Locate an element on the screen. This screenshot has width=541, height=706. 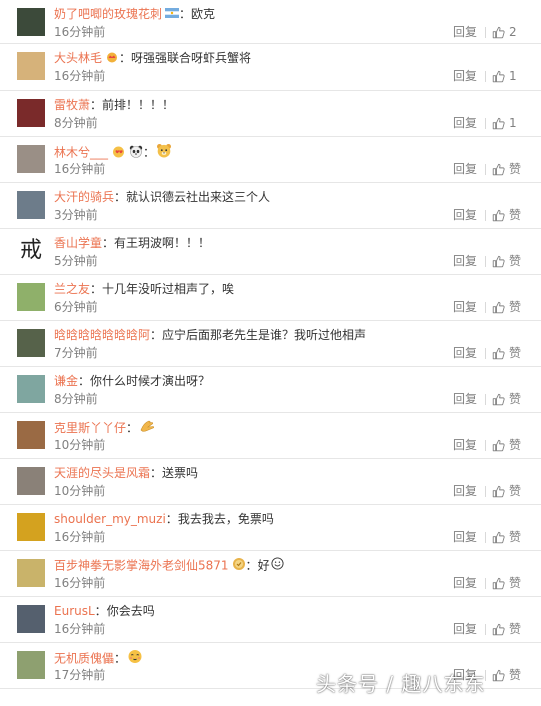
user-name-link: 无机质傀儡 is located at coordinates (84, 659).